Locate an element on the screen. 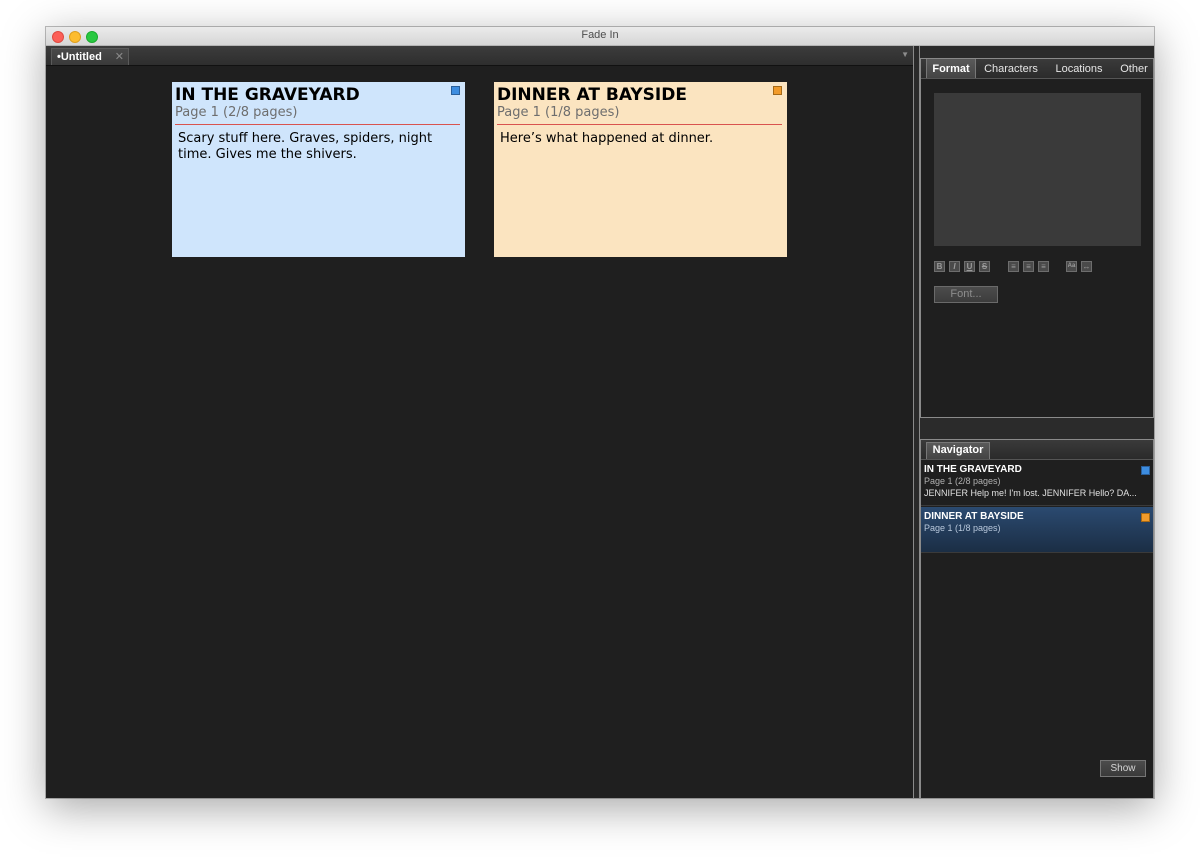 The height and width of the screenshot is (864, 1200). tab-other: Other is located at coordinates (1134, 68).